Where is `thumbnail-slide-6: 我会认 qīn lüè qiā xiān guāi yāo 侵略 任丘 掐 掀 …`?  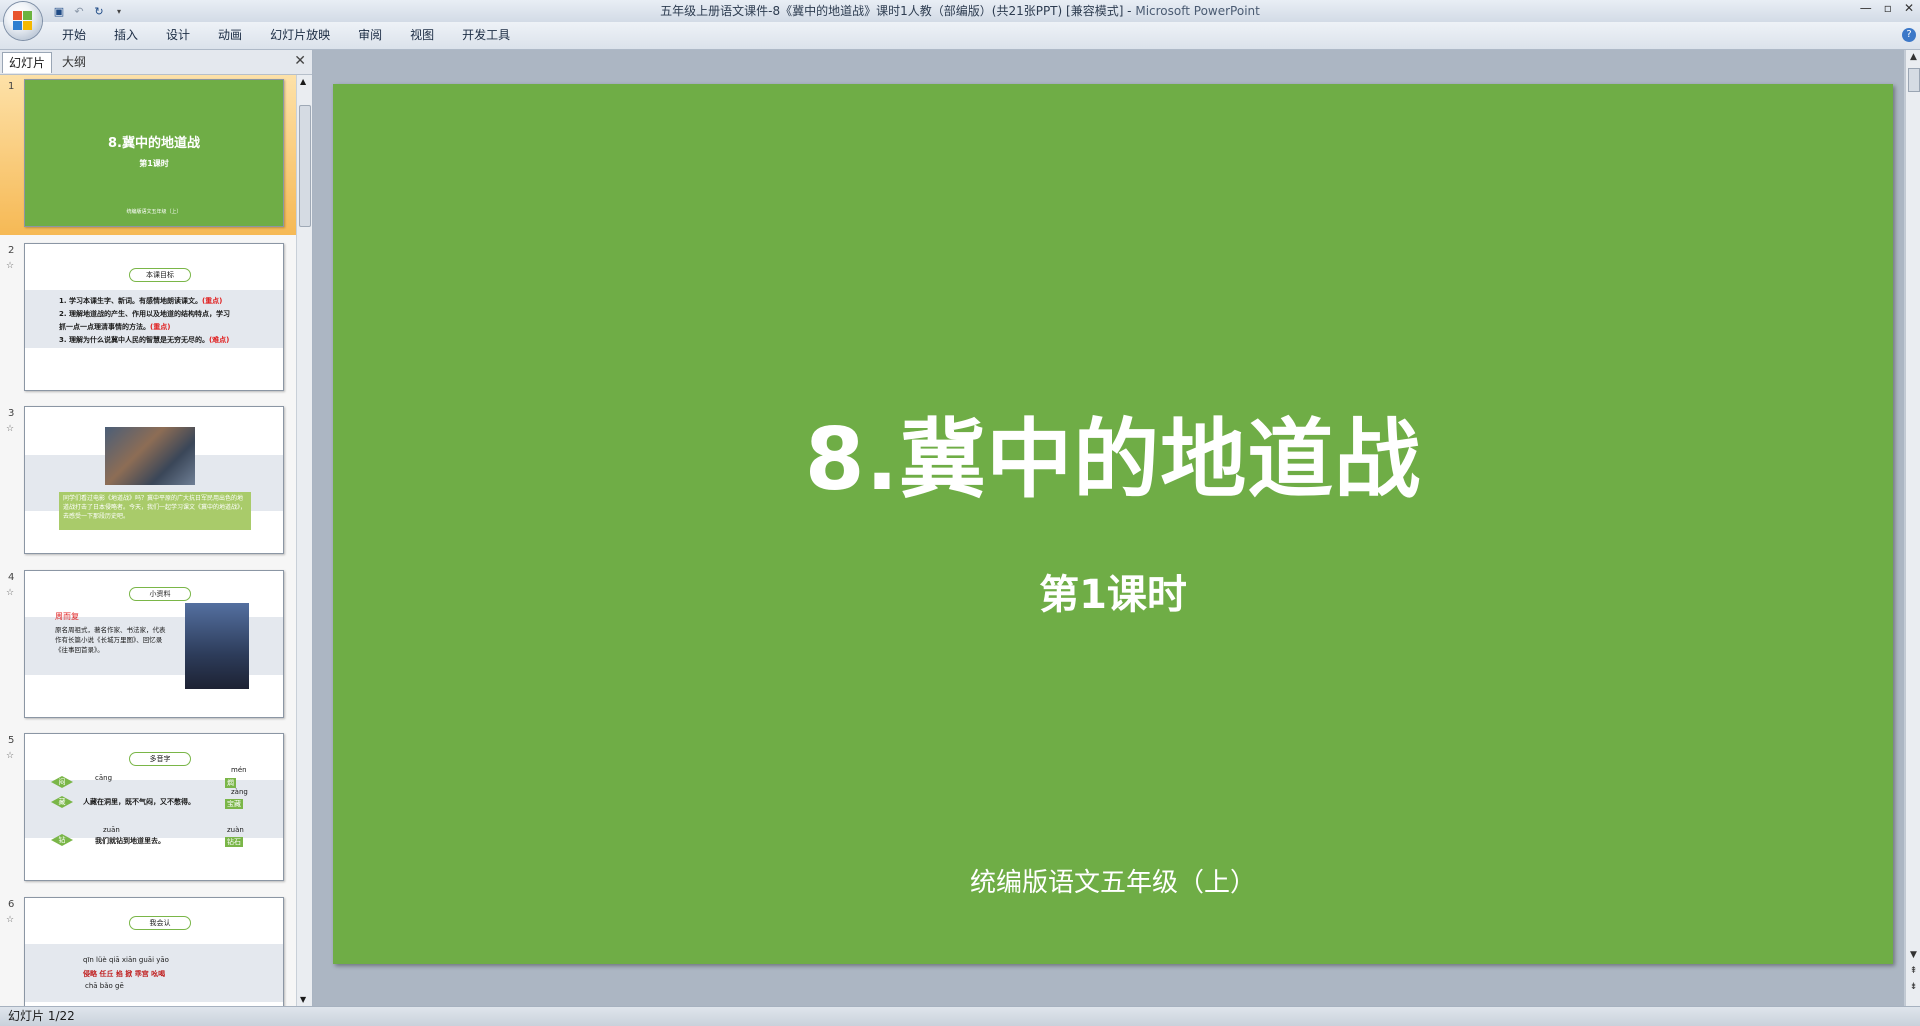
thumbnail-slide-6: 我会认 qīn lüè qiā xiān guāi yāo 侵略 任丘 掐 掀 … is located at coordinates (154, 951).